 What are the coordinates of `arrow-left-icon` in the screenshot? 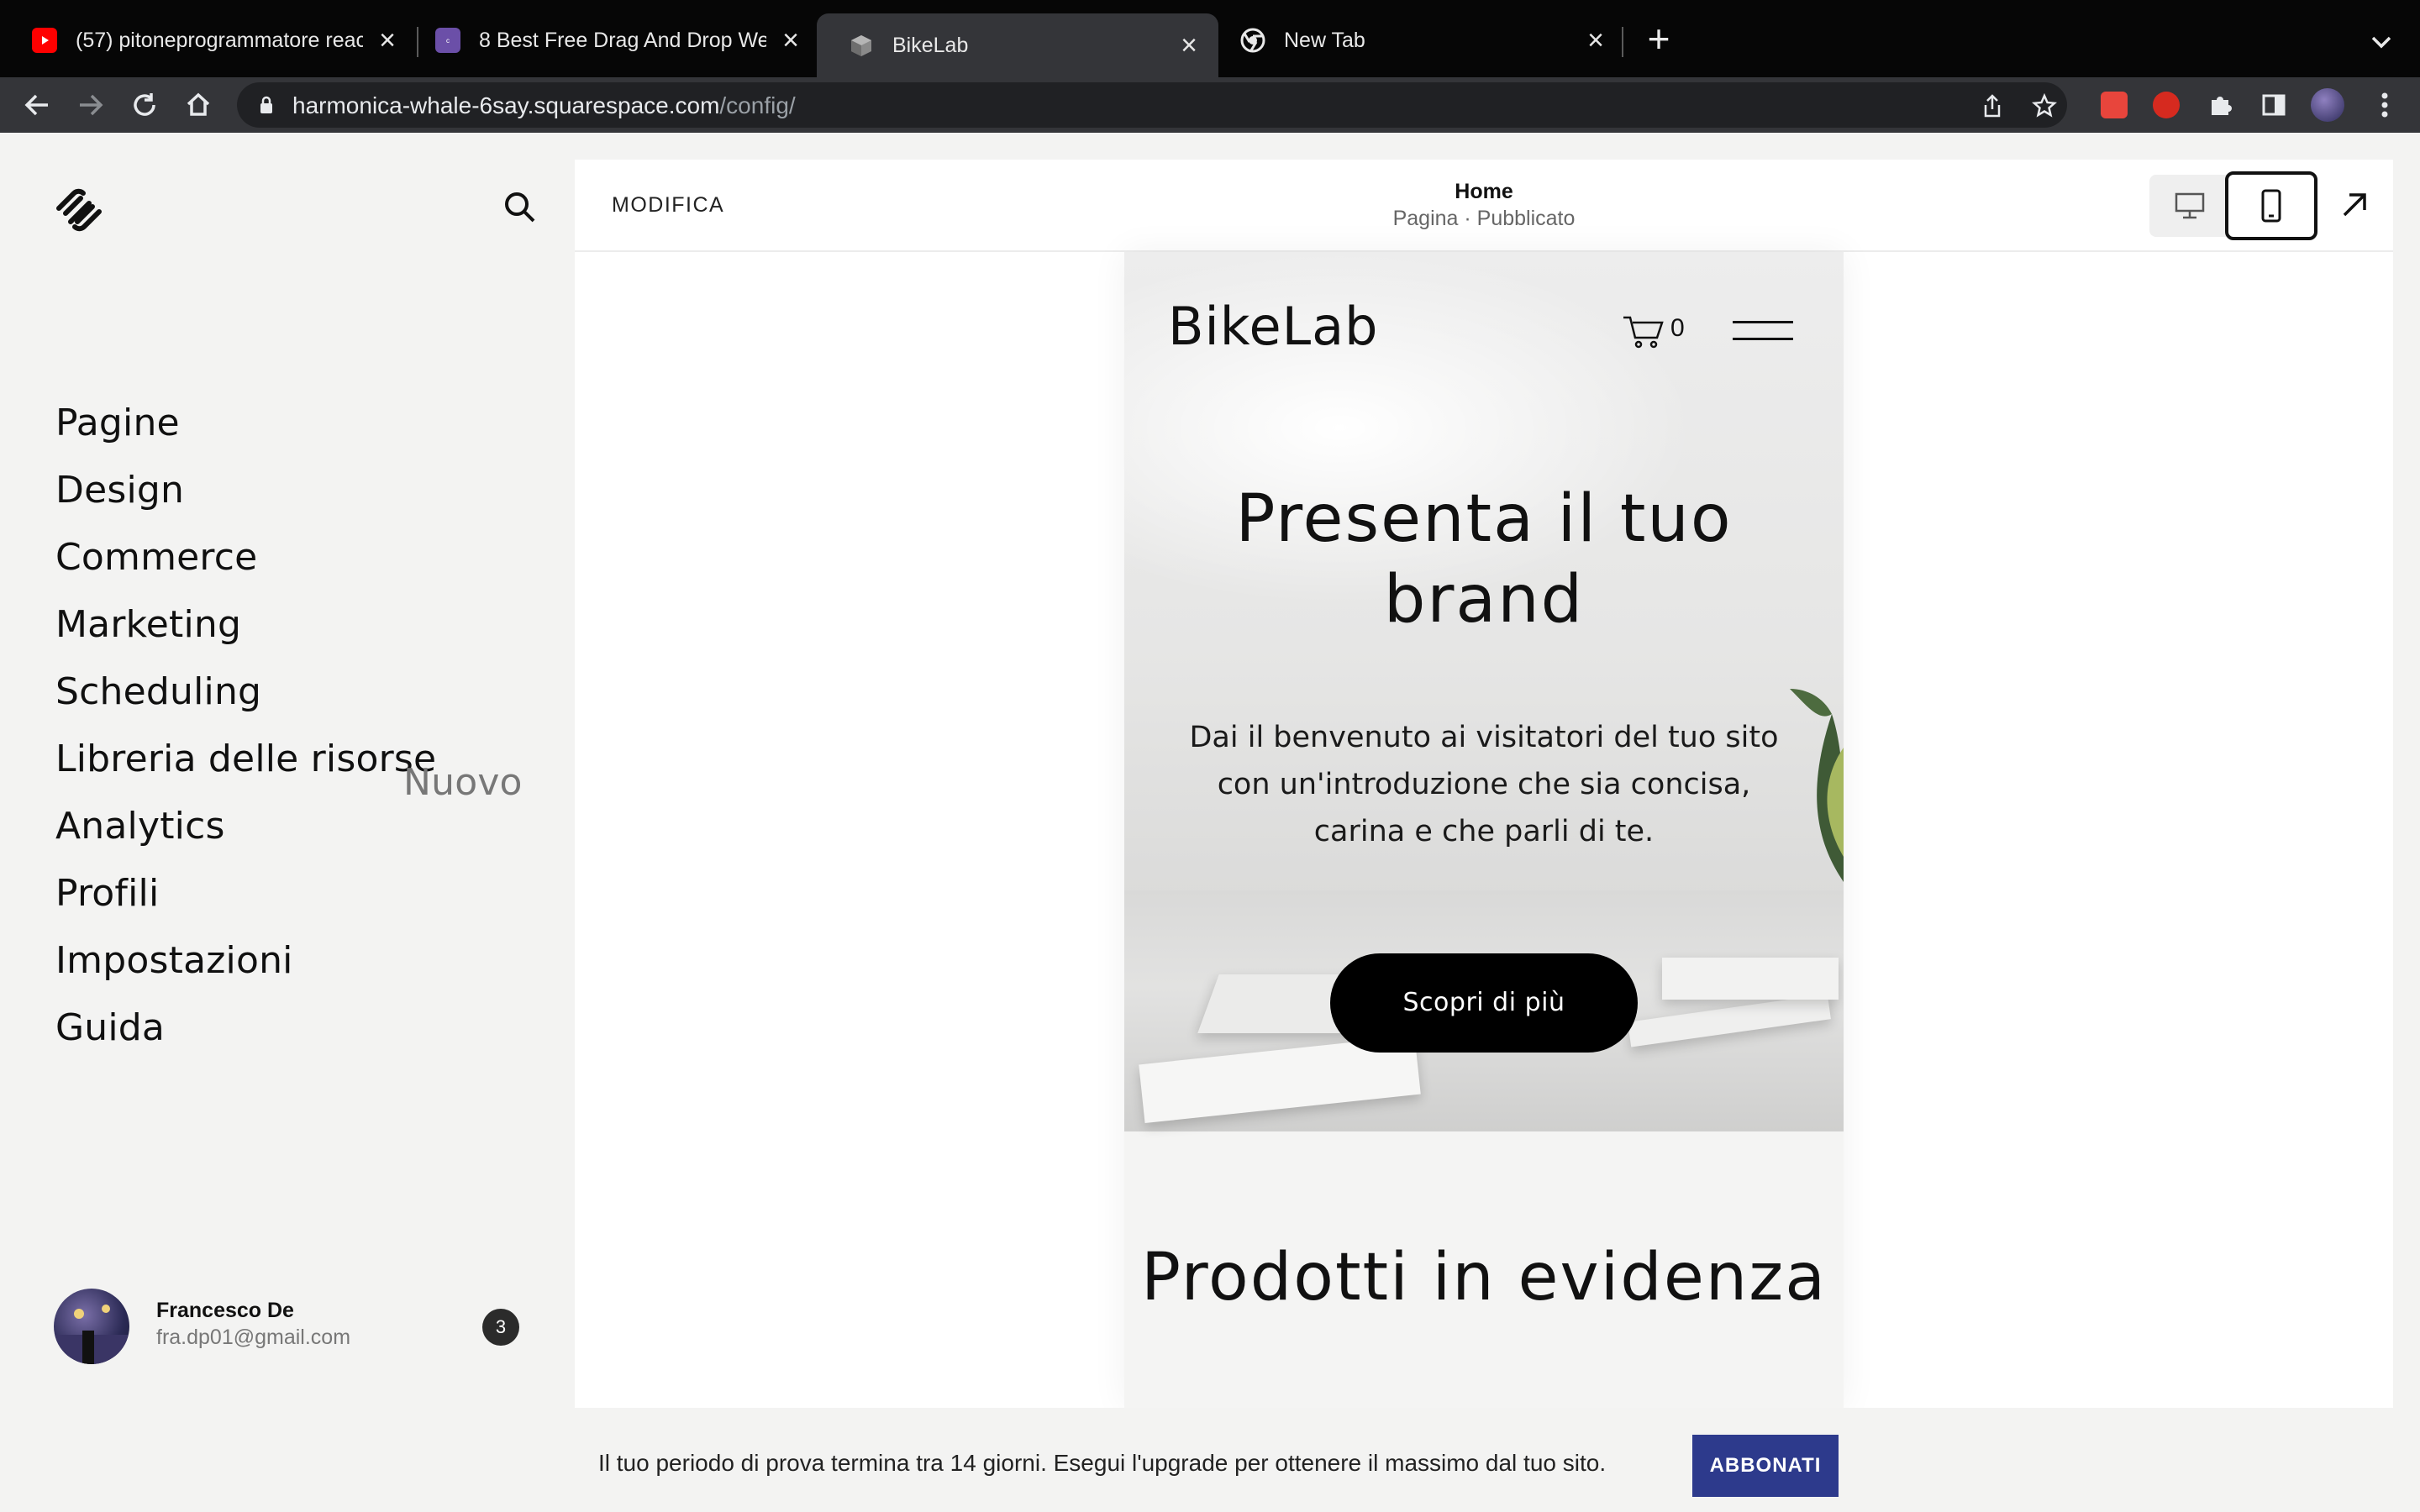 It's located at (36, 105).